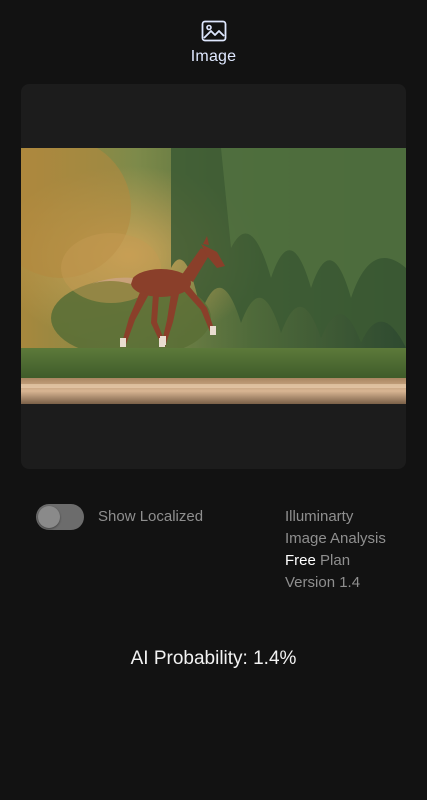 This screenshot has height=800, width=427. I want to click on tab-image-label: Image, so click(213, 56).